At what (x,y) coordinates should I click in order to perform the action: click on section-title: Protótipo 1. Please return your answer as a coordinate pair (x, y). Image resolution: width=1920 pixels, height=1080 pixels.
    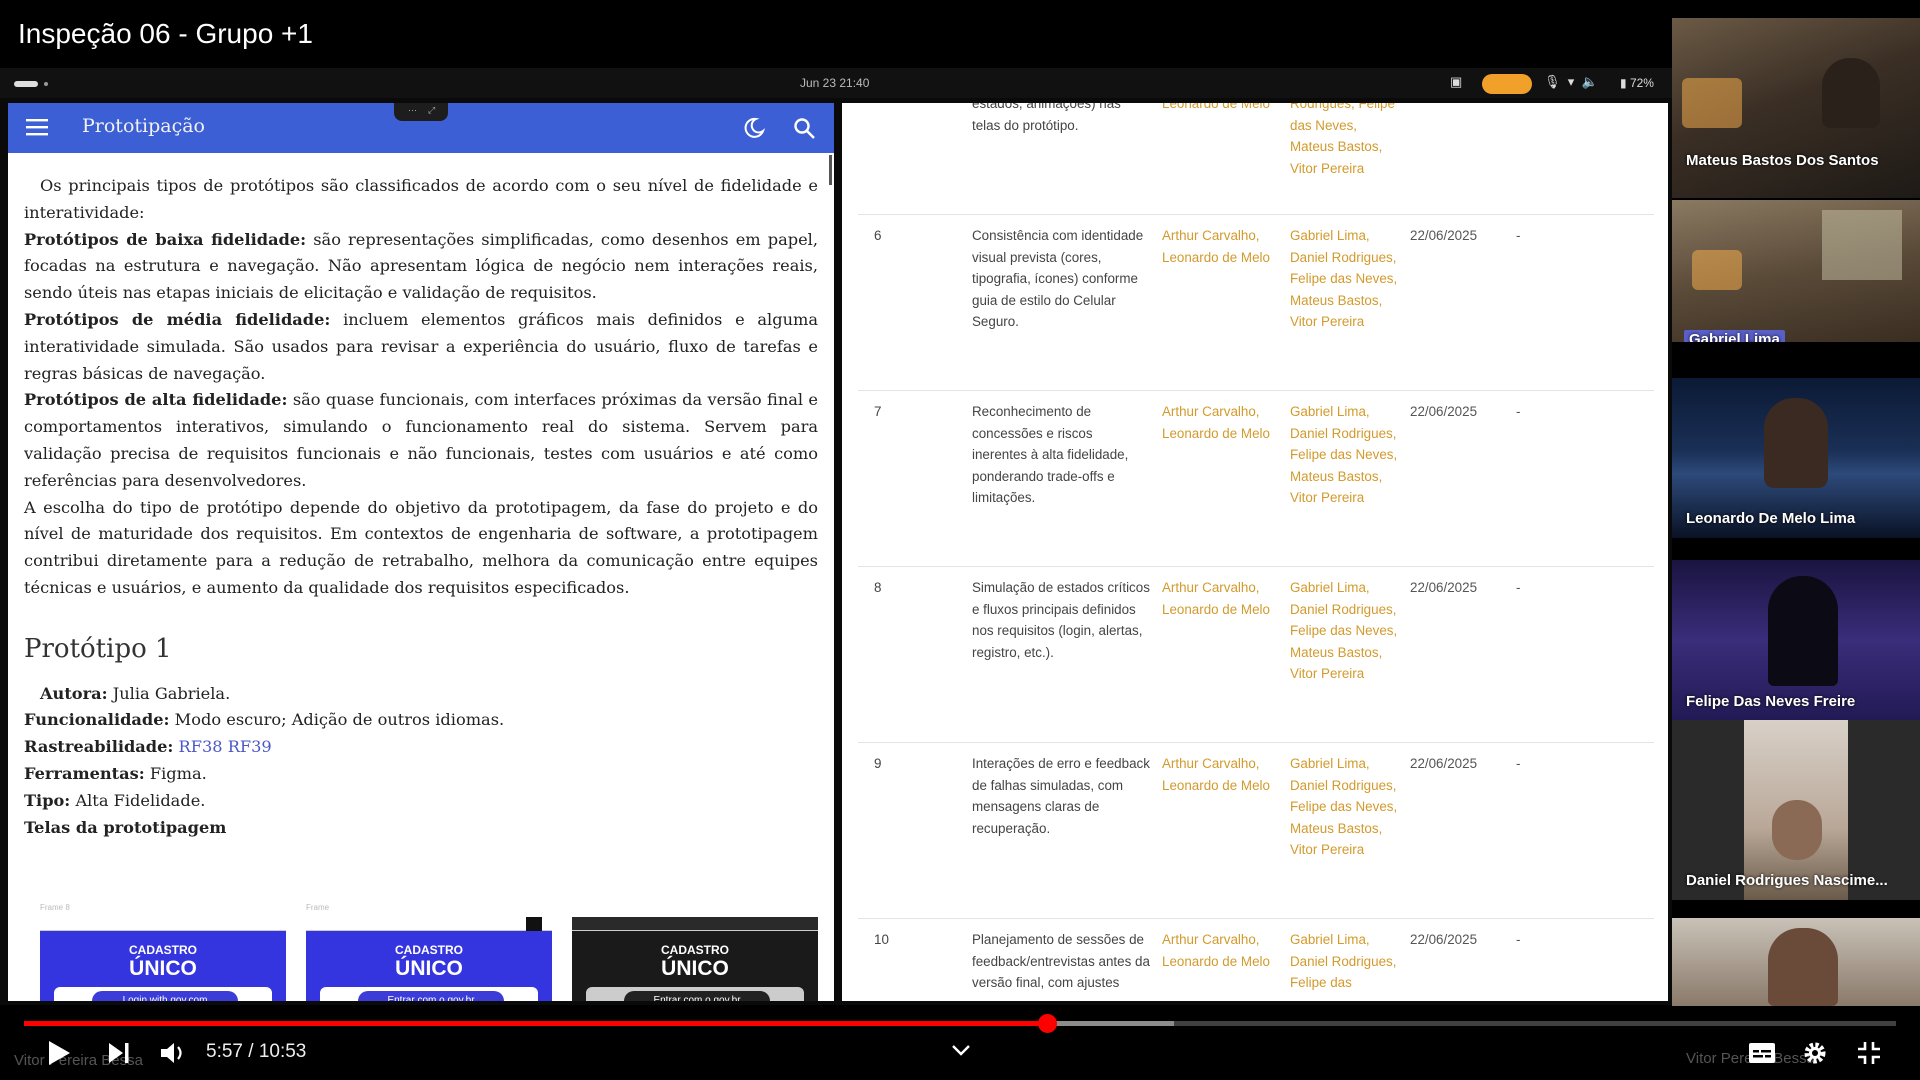
    Looking at the image, I should click on (98, 648).